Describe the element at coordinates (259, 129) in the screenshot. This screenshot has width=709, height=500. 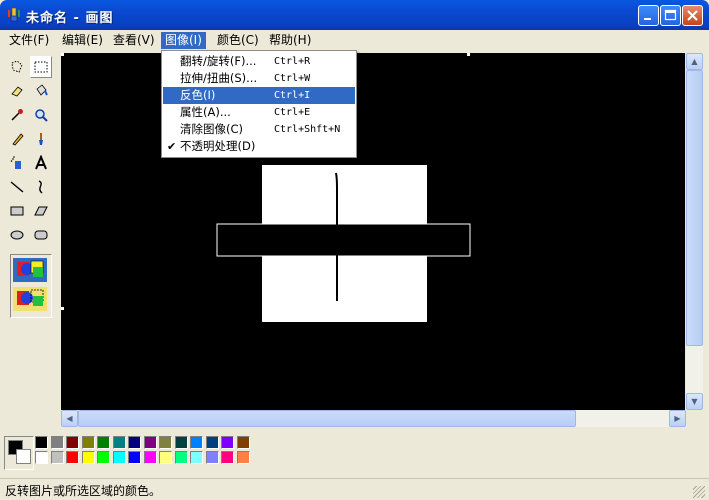
I see `menu-item-clear-image: 清除图像(C) Ctrl+Shft+N` at that location.